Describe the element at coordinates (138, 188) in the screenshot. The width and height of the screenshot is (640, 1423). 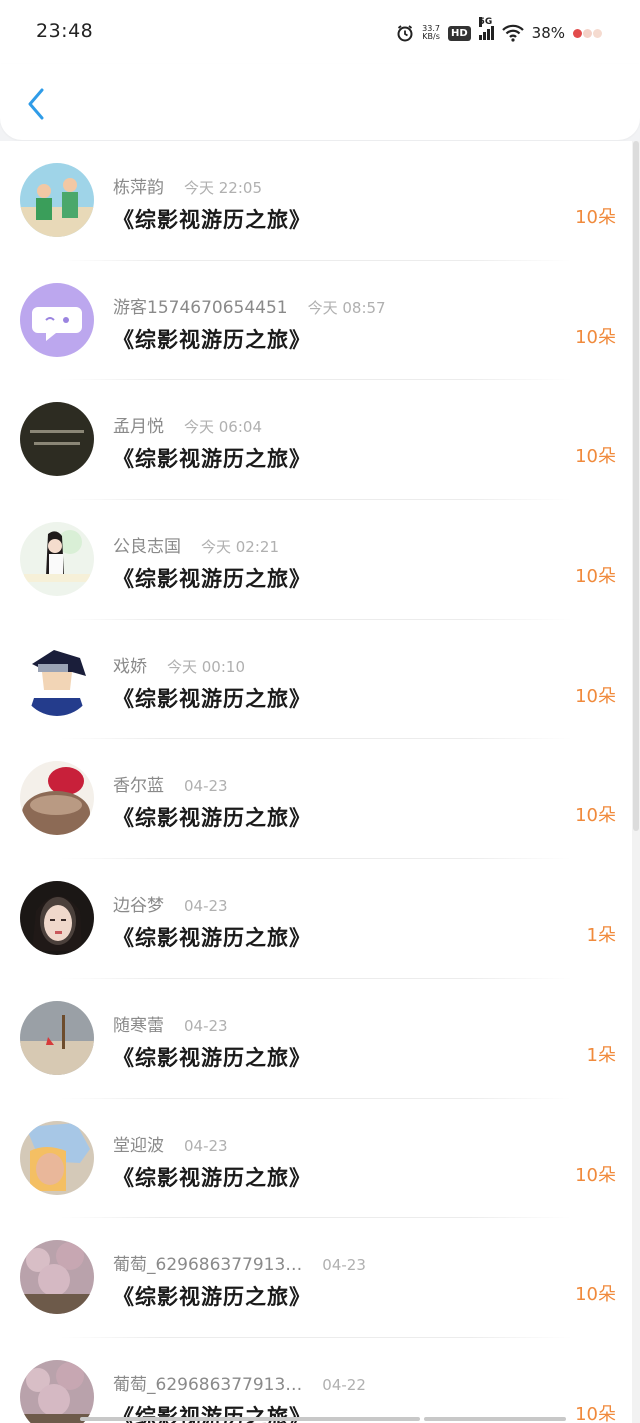
I see `user-name: 栋萍韵` at that location.